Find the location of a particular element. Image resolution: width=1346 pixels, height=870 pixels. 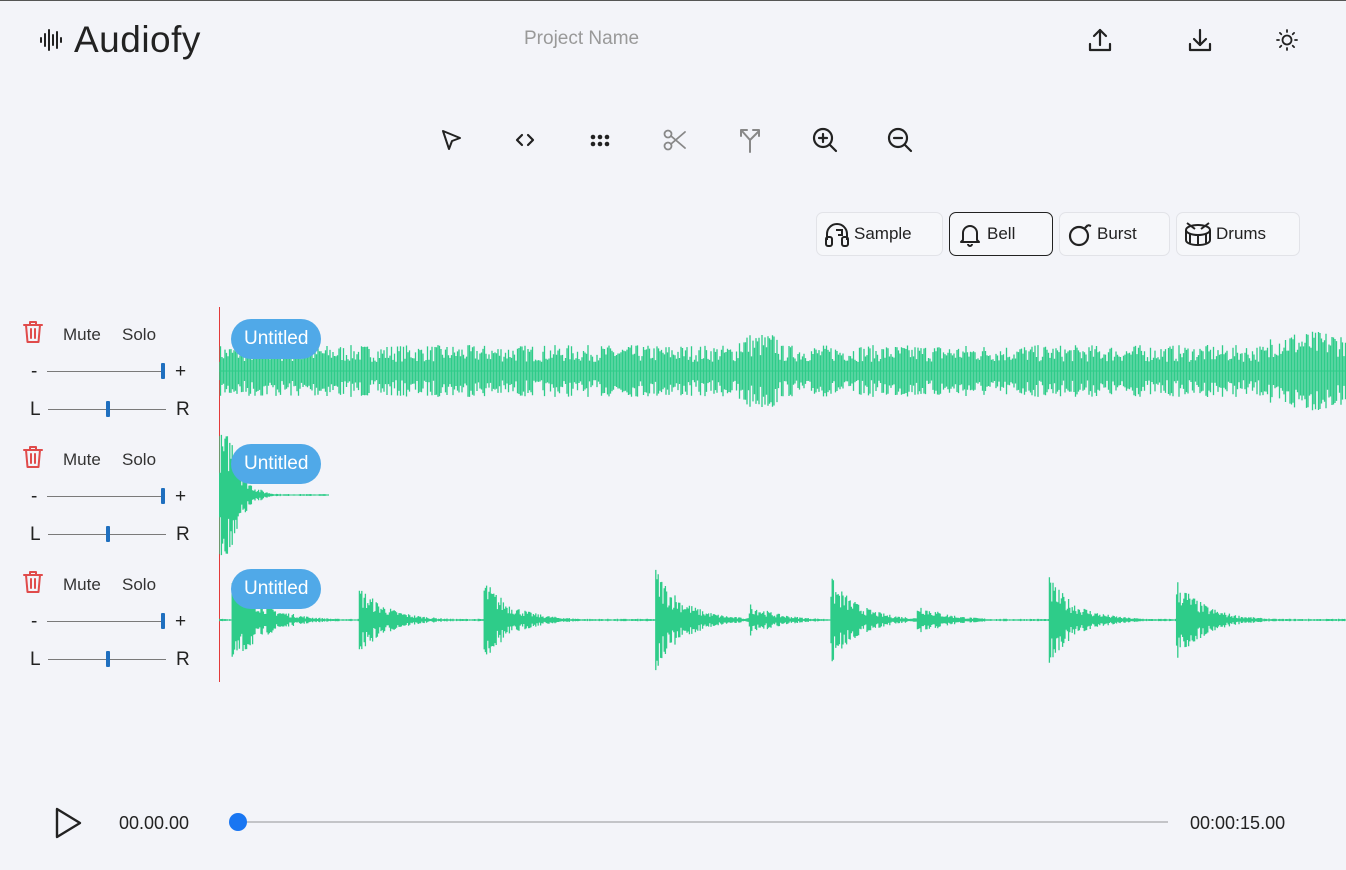

download-button is located at coordinates (1200, 40).